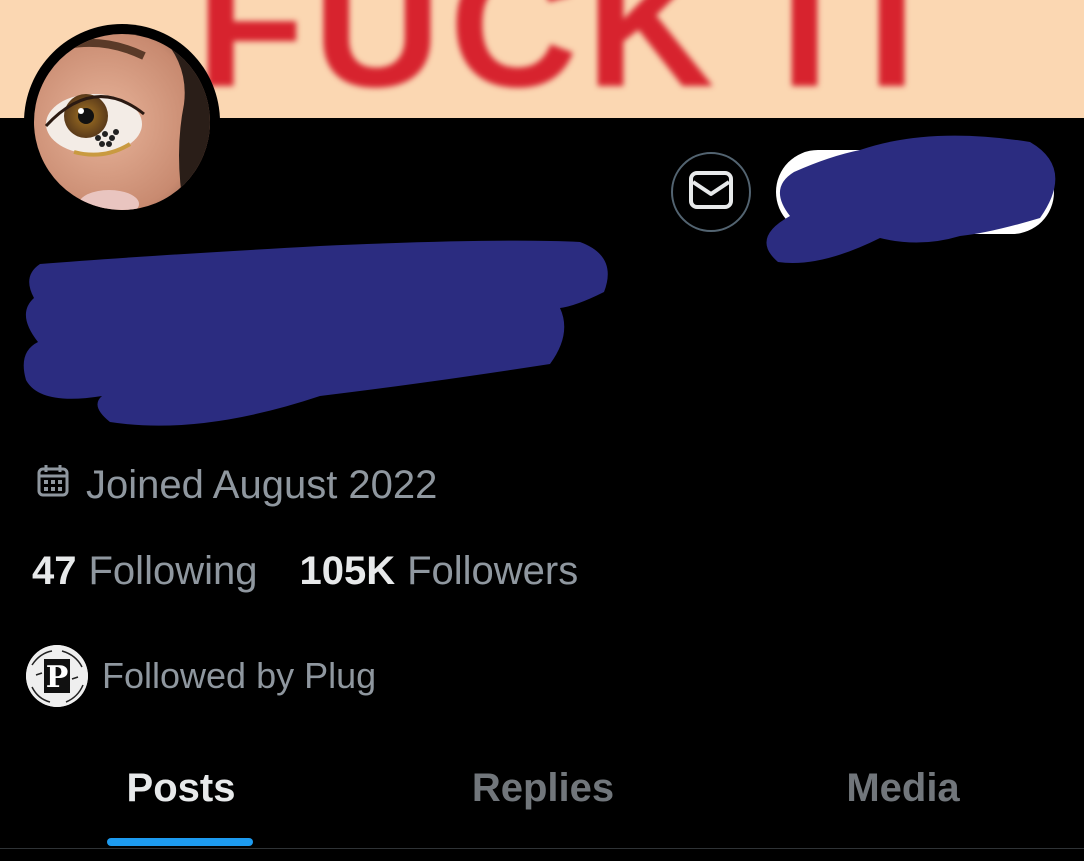  What do you see at coordinates (315, 333) in the screenshot?
I see `redaction-scribble-name` at bounding box center [315, 333].